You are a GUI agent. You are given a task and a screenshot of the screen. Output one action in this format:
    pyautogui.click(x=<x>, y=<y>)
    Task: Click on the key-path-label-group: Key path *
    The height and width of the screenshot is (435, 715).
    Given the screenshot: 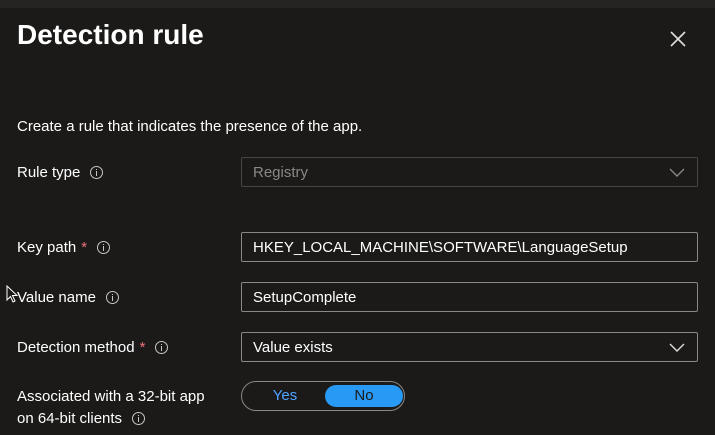 What is the action you would take?
    pyautogui.click(x=64, y=247)
    